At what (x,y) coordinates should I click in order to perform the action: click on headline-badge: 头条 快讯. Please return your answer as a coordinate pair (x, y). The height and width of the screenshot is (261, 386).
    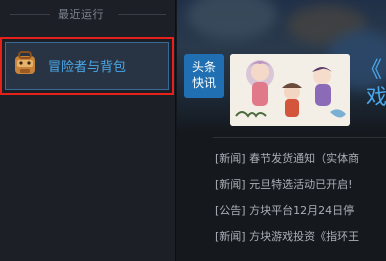
    Looking at the image, I should click on (204, 76).